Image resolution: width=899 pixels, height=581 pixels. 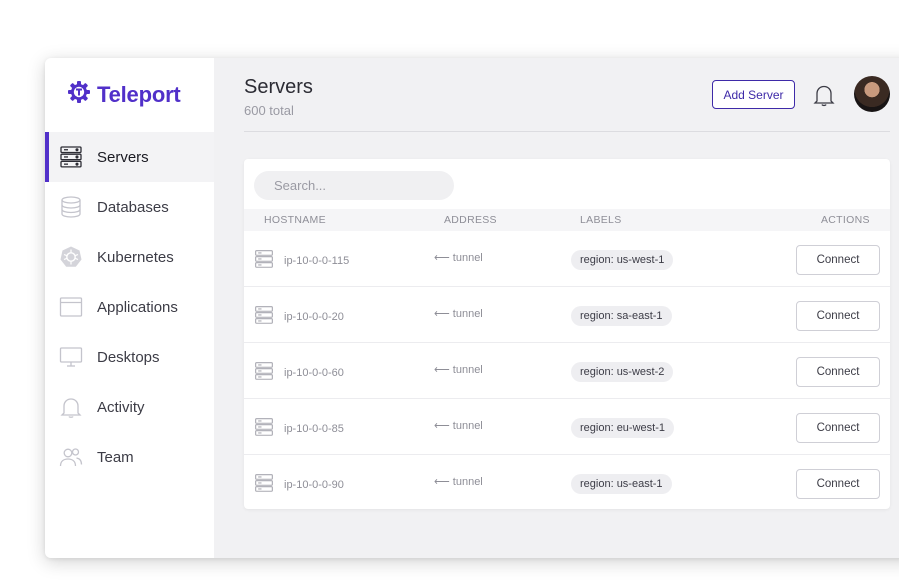 I want to click on database-icon, so click(x=71, y=207).